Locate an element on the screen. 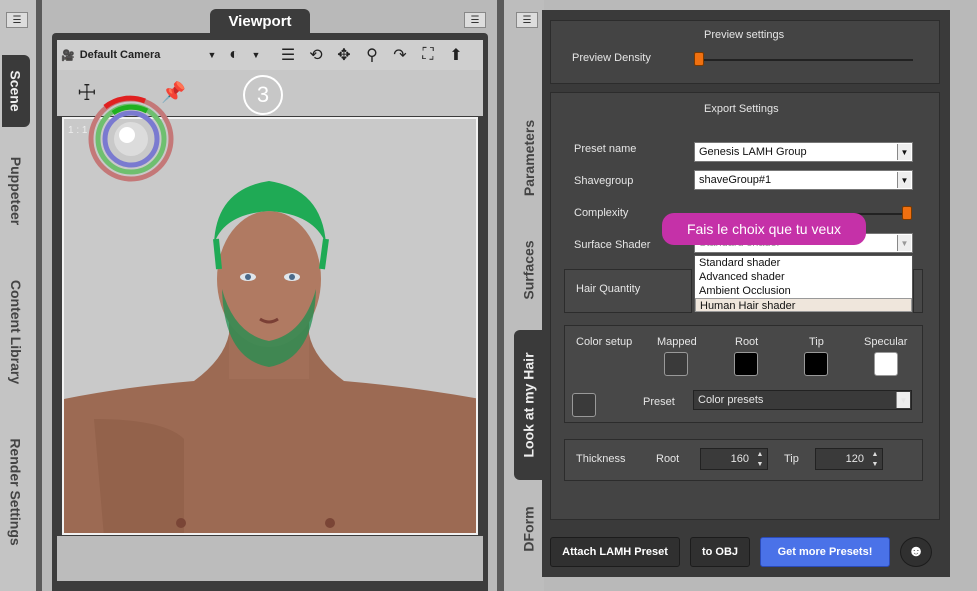 The width and height of the screenshot is (977, 591). tab-content-library-label: Content Library is located at coordinates (16, 332).